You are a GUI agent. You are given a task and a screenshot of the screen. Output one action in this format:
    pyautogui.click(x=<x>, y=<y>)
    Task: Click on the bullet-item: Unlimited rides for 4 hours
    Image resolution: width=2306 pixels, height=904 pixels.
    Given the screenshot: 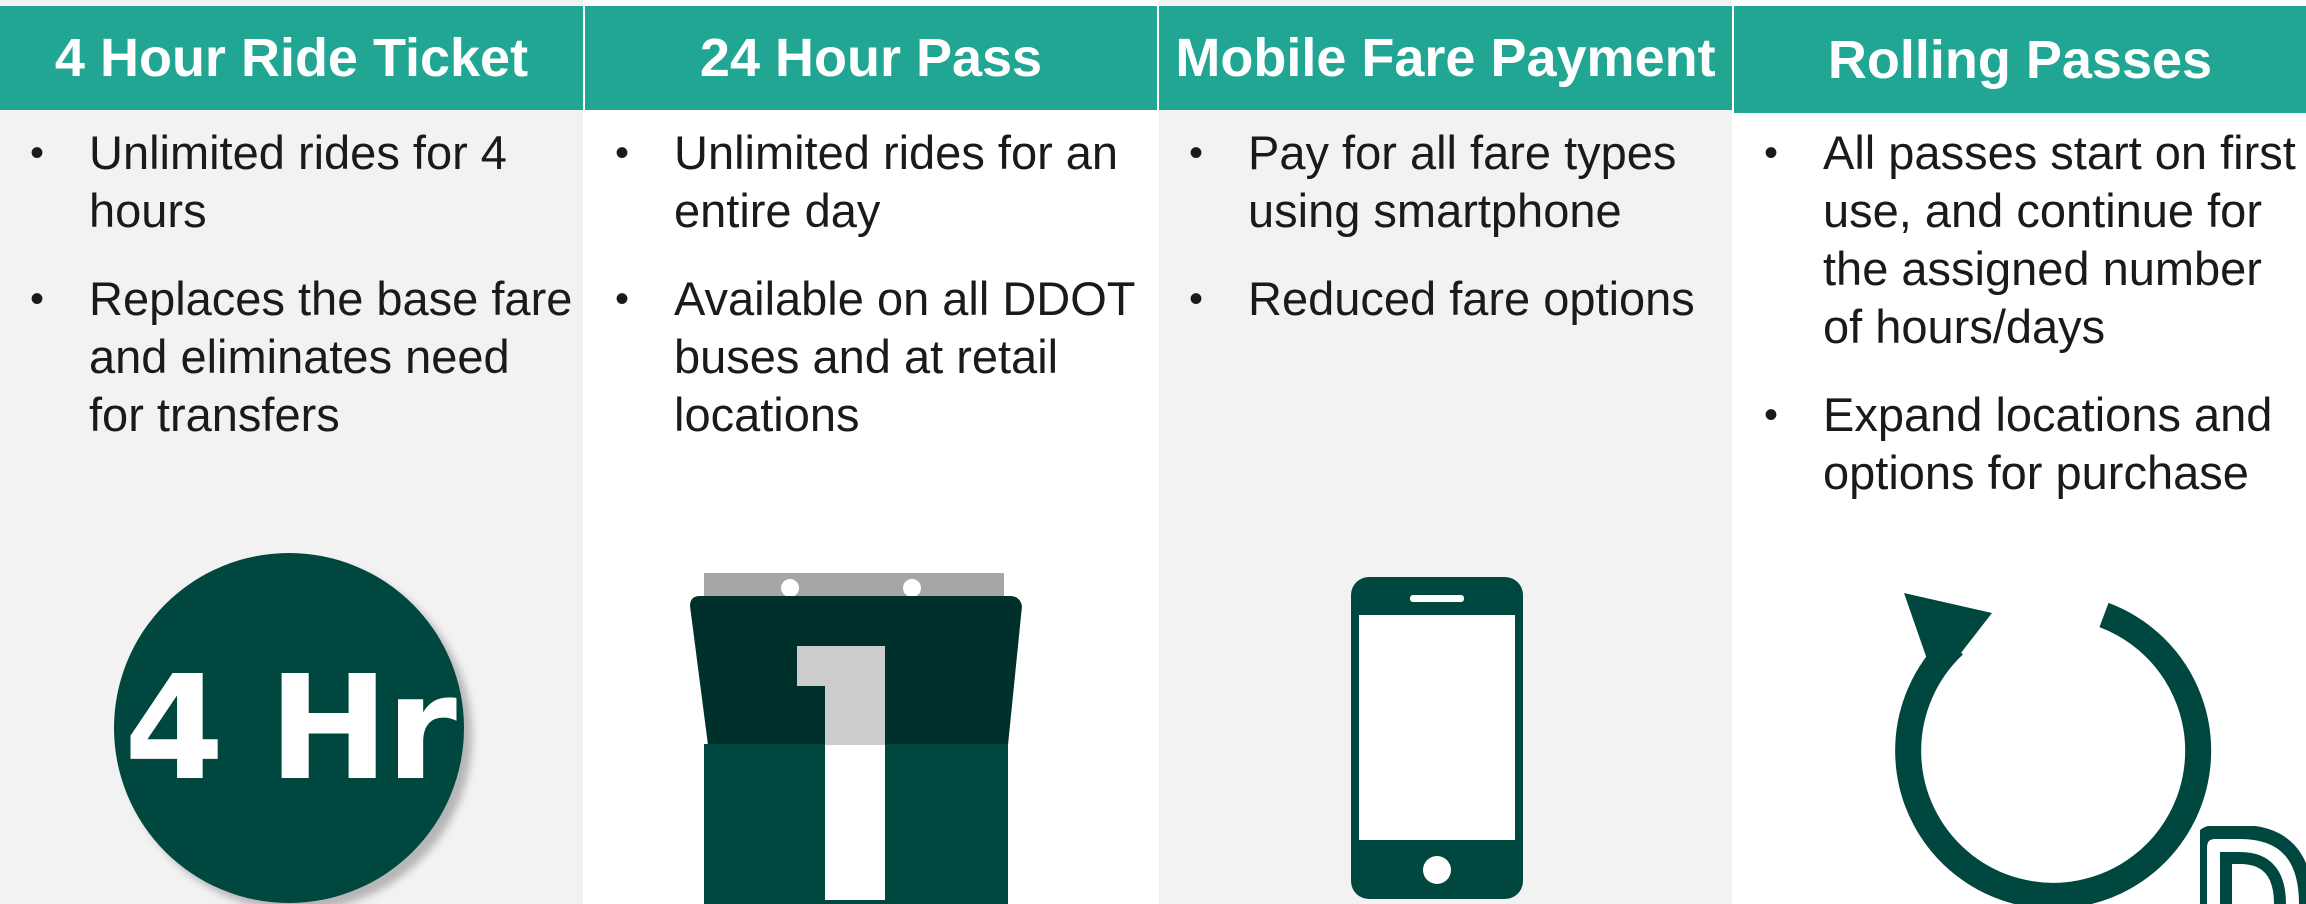 What is the action you would take?
    pyautogui.click(x=302, y=182)
    